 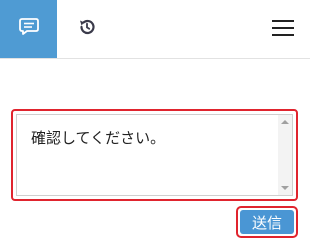 What do you see at coordinates (285, 188) in the screenshot?
I see `scroll-down-arrow-icon` at bounding box center [285, 188].